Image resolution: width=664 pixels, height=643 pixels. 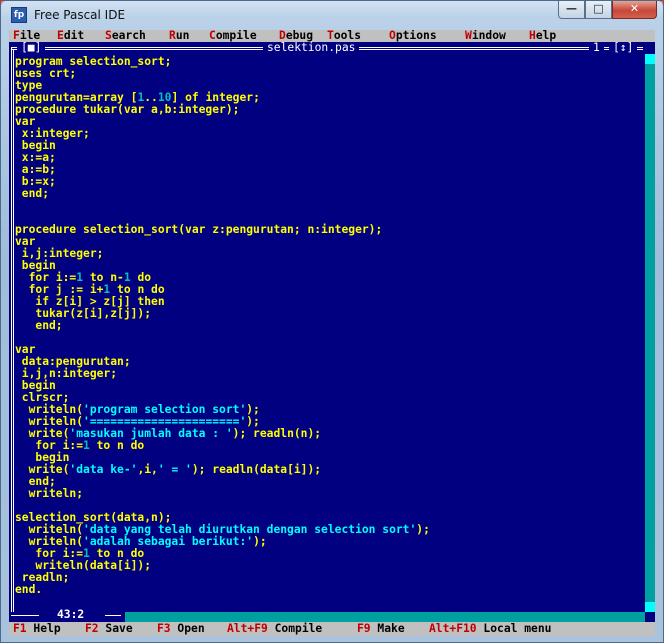 I want to click on title-bar: fp Free Pascal IDE — □ ✕, so click(x=332, y=15).